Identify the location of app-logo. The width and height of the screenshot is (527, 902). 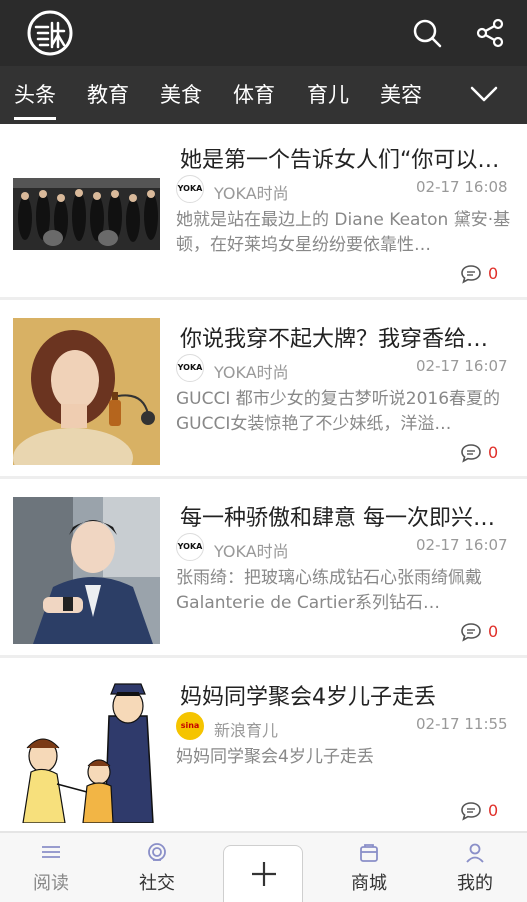
(50, 33).